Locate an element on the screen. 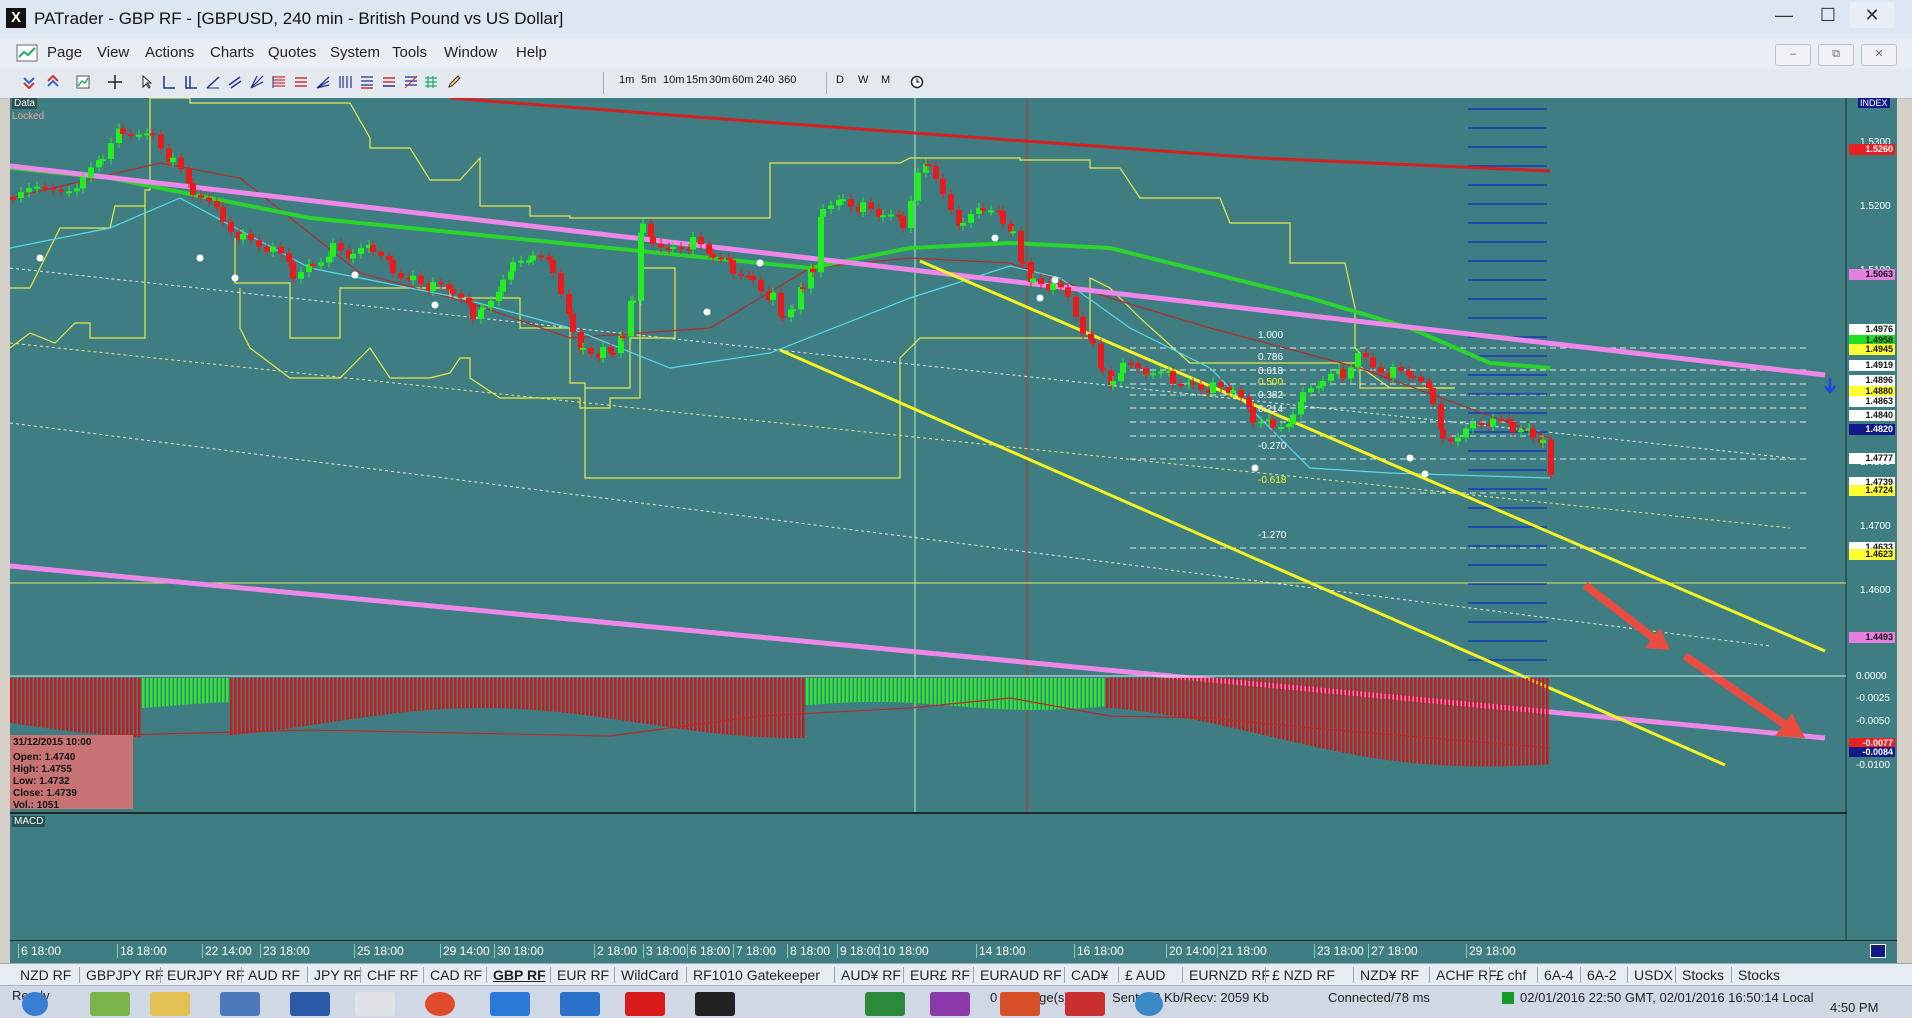 The height and width of the screenshot is (1018, 1912). timeframe-5m: 5m is located at coordinates (648, 80).